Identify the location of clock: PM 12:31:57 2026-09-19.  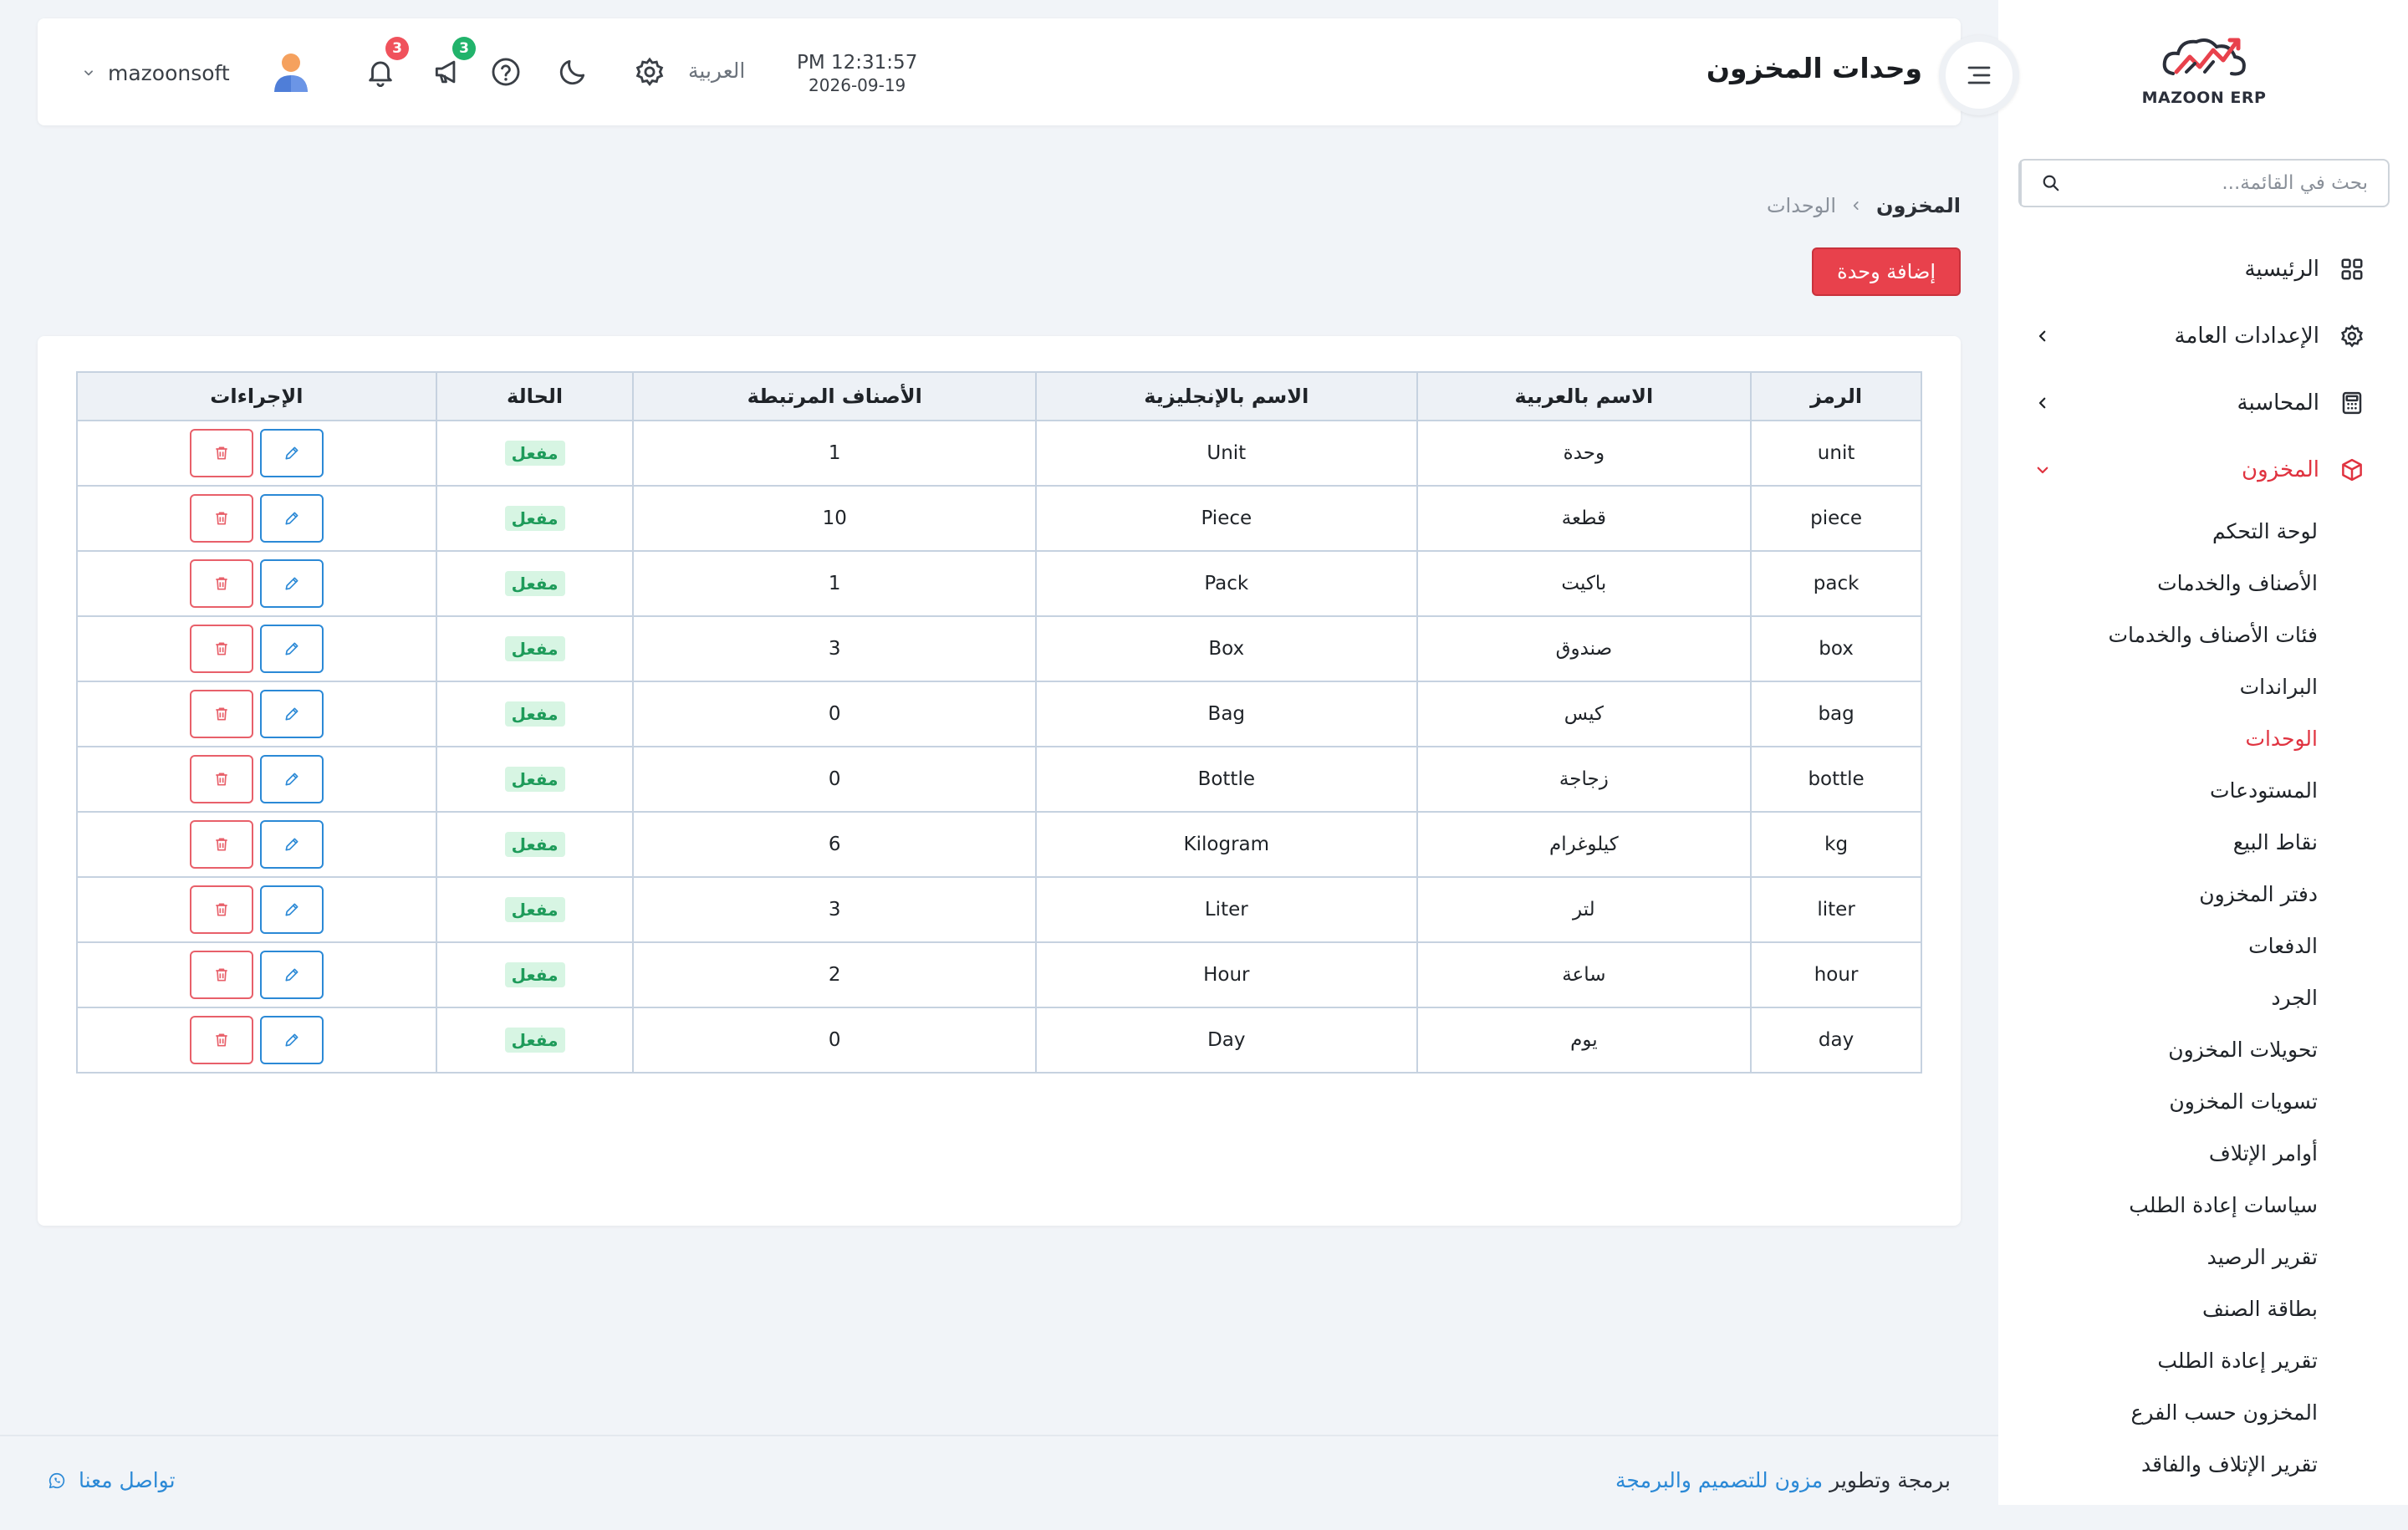
(857, 73).